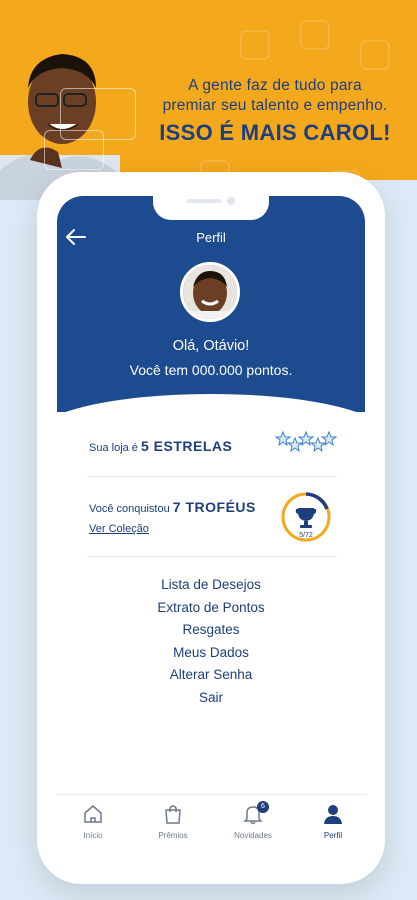 Image resolution: width=417 pixels, height=900 pixels. What do you see at coordinates (231, 201) in the screenshot?
I see `phone-camera` at bounding box center [231, 201].